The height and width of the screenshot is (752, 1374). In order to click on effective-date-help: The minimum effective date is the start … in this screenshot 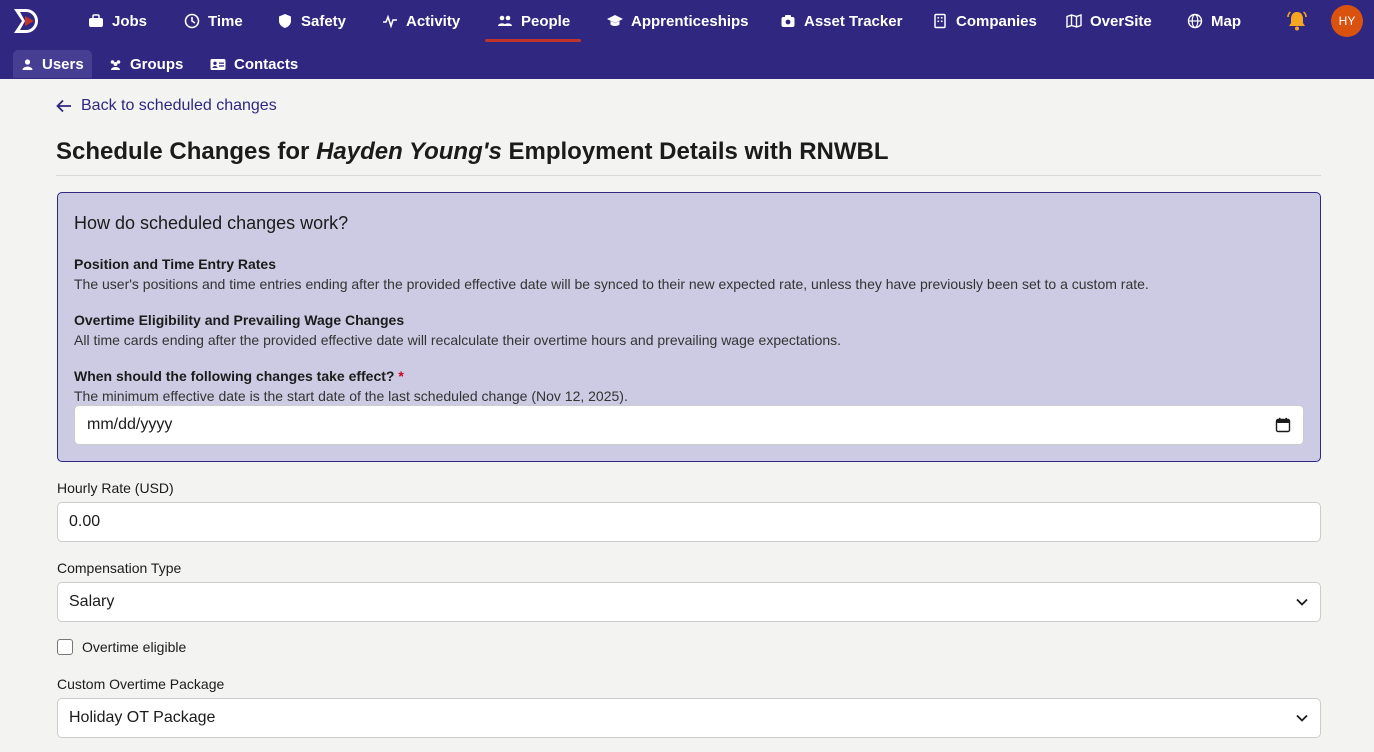, I will do `click(351, 396)`.